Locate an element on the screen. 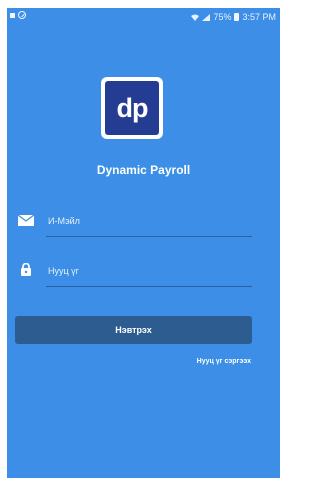 The image size is (320, 481). app-title: Dynamic Payroll is located at coordinates (143, 170).